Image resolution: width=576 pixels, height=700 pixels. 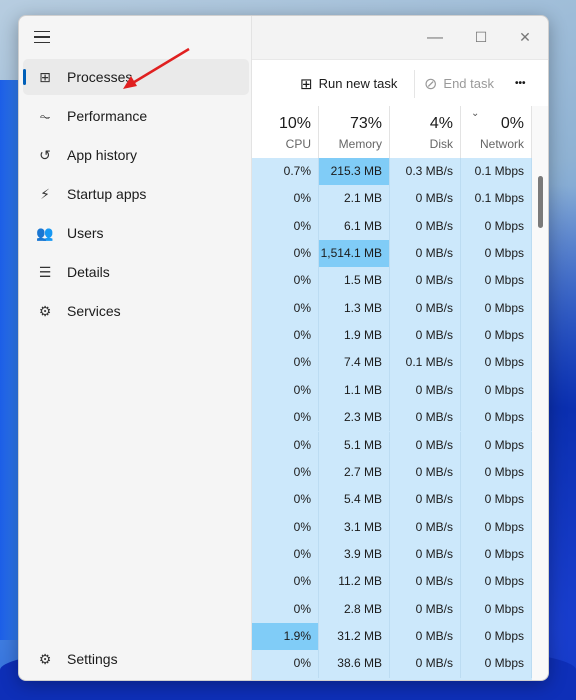 I want to click on cell-cpu: 1.9%, so click(x=285, y=636).